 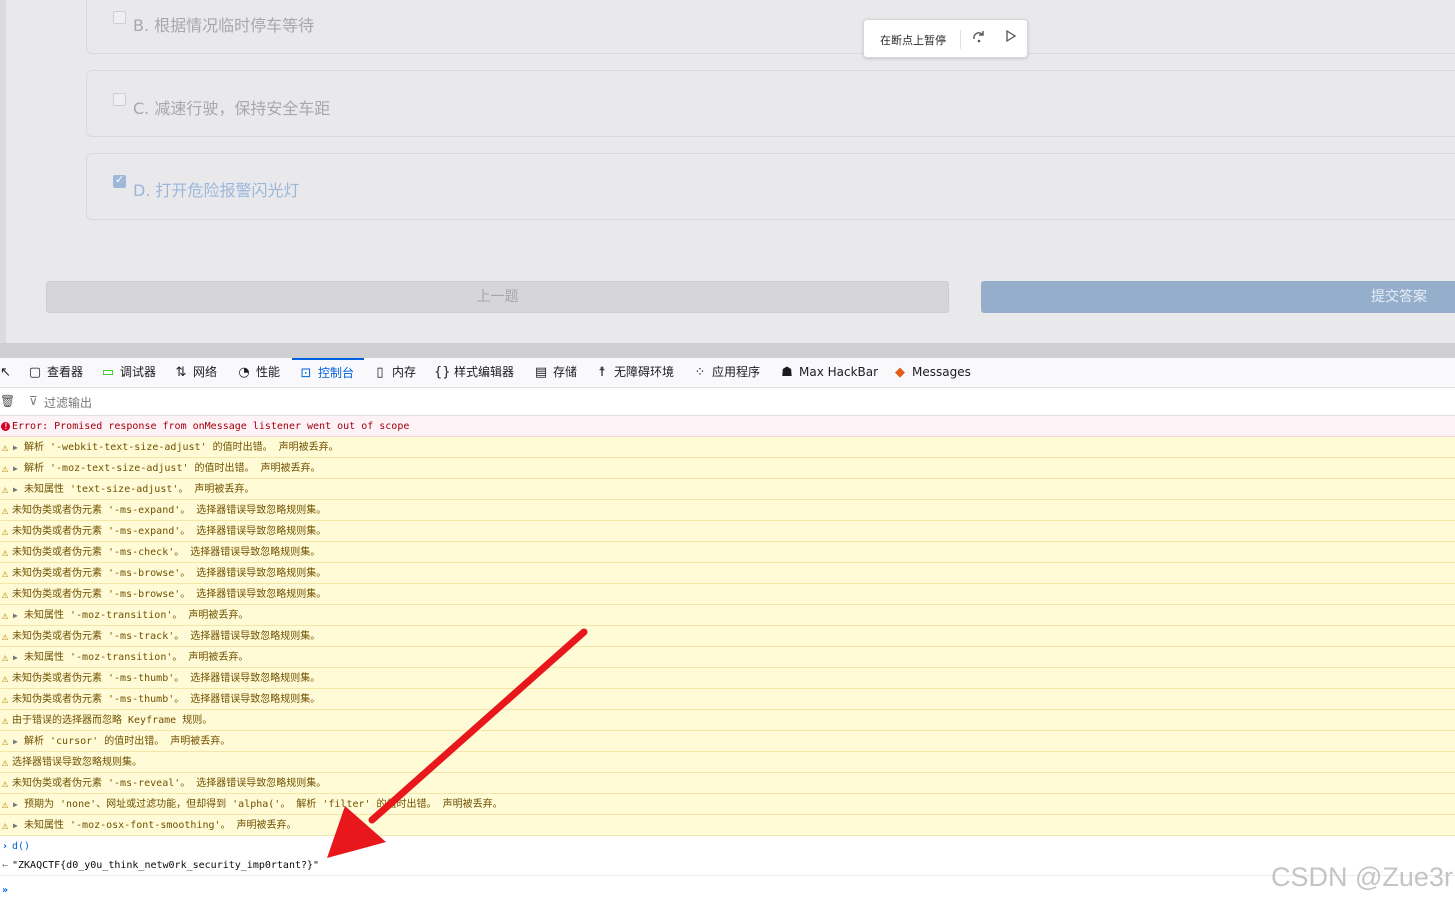 I want to click on submit-answer-button: 提交答案, so click(x=1218, y=297).